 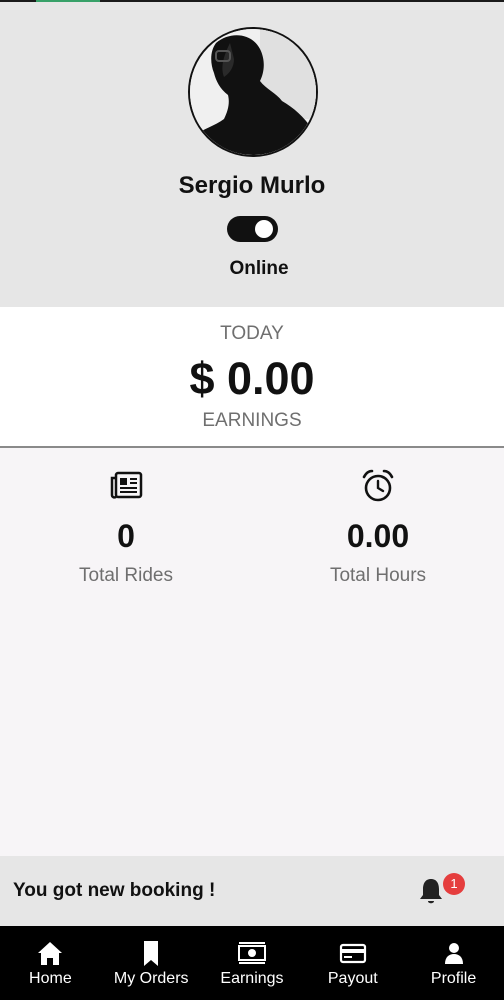 I want to click on tab-payout: Payout, so click(x=352, y=963).